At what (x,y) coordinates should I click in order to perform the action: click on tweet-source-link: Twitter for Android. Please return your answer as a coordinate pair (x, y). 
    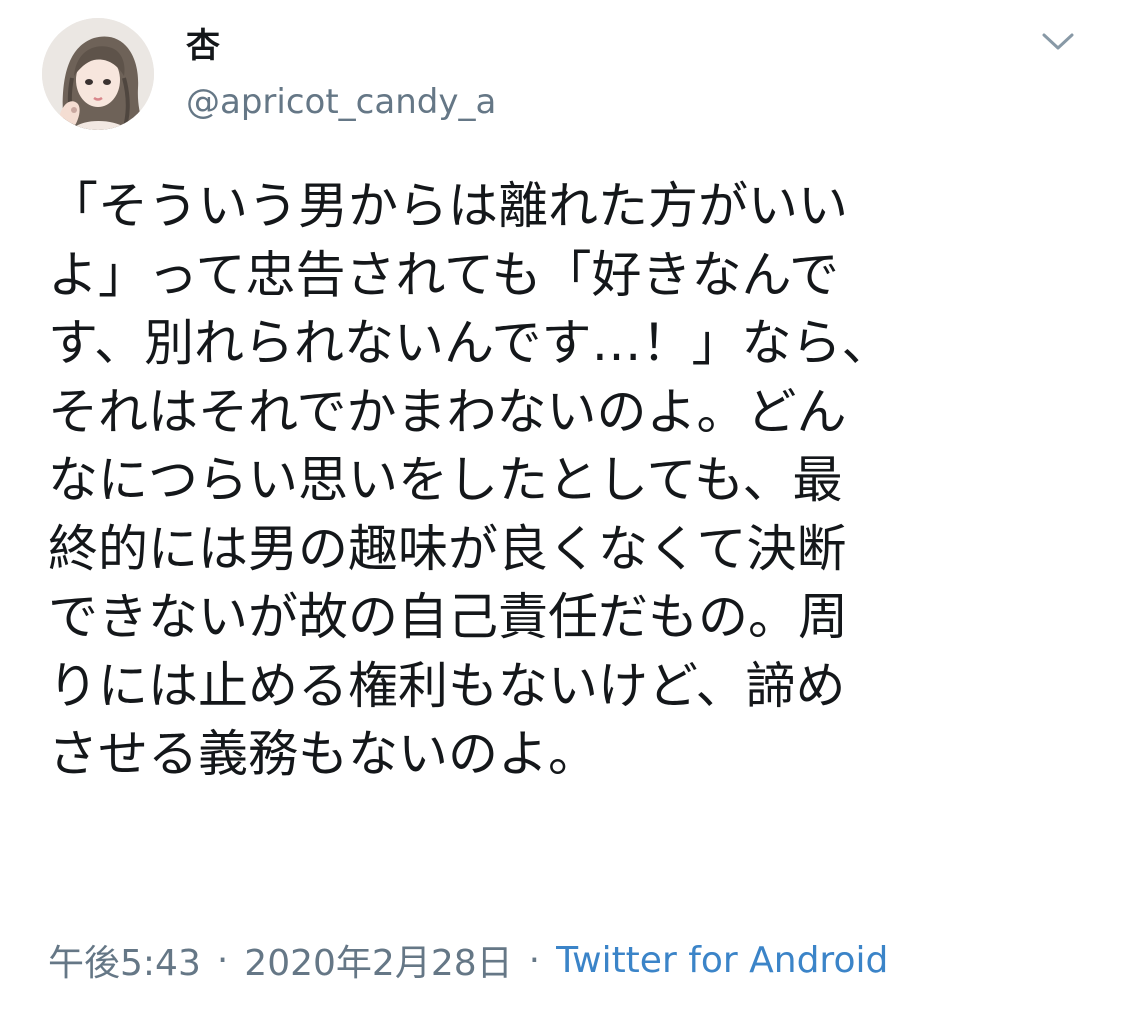
    Looking at the image, I should click on (722, 960).